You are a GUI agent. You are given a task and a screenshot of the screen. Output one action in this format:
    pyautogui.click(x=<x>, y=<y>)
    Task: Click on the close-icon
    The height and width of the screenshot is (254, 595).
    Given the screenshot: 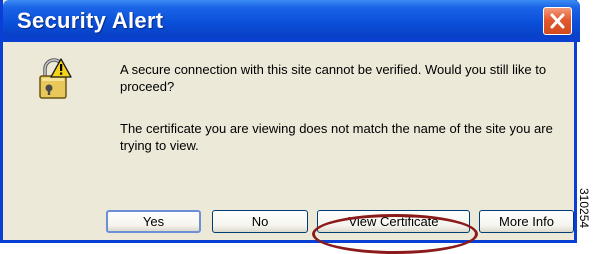 What is the action you would take?
    pyautogui.click(x=557, y=21)
    